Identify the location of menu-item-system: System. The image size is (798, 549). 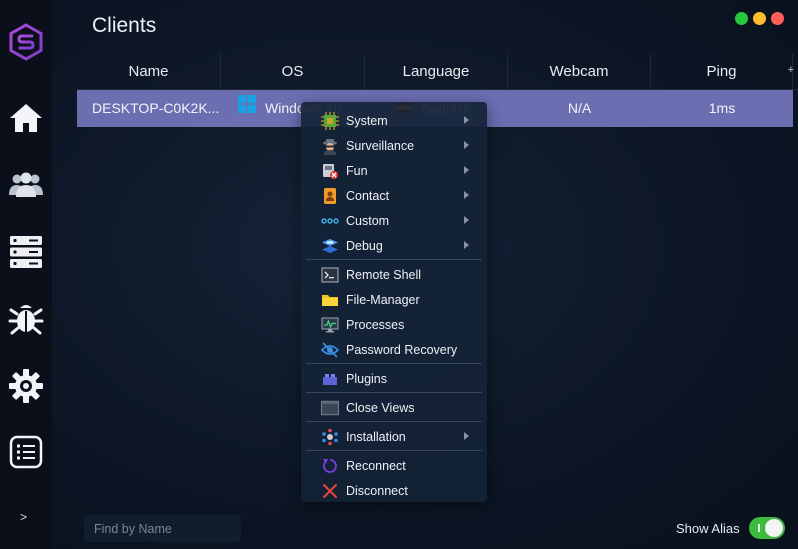
(394, 120).